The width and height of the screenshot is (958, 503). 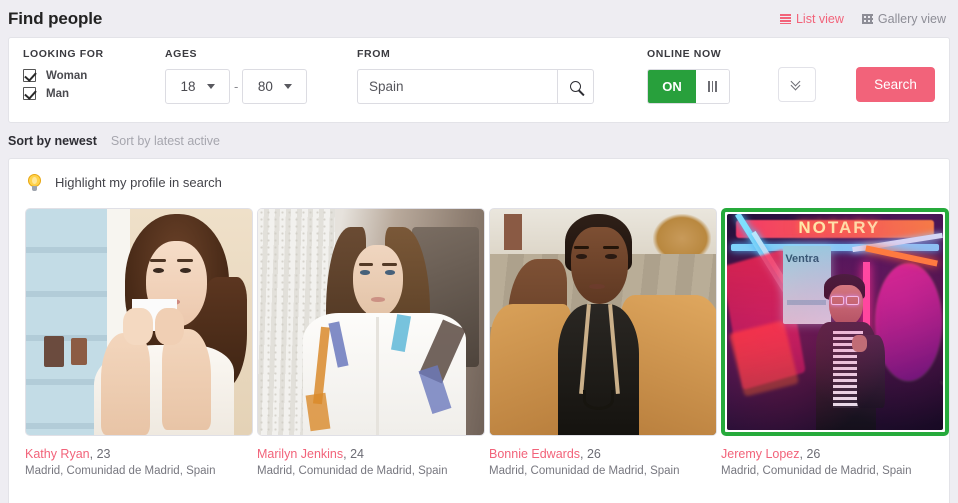 I want to click on location-input, so click(x=457, y=86).